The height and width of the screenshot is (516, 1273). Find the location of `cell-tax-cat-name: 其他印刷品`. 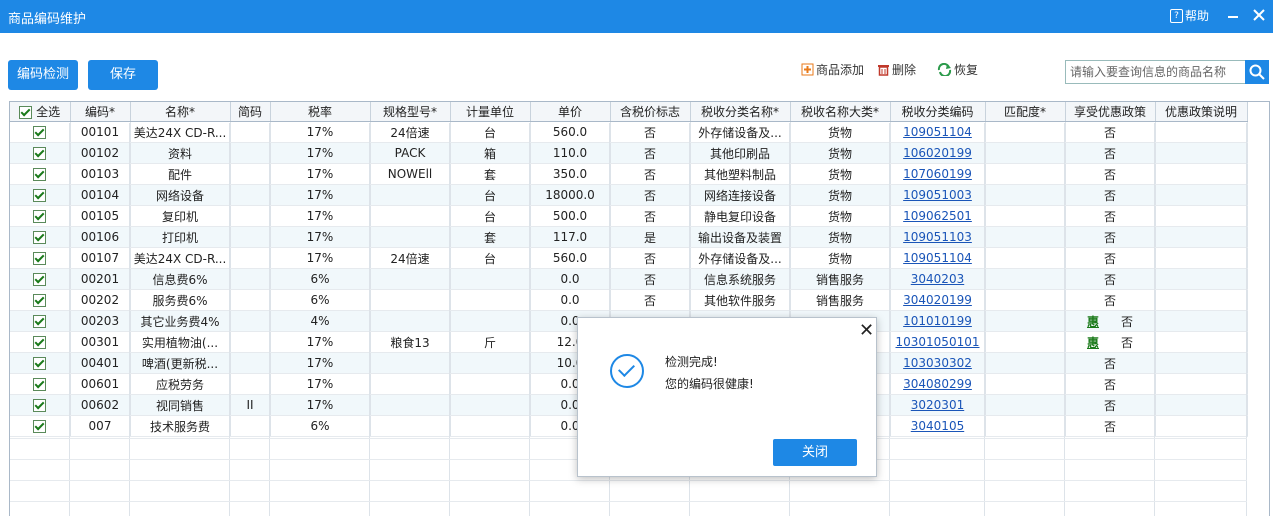

cell-tax-cat-name: 其他印刷品 is located at coordinates (740, 153).